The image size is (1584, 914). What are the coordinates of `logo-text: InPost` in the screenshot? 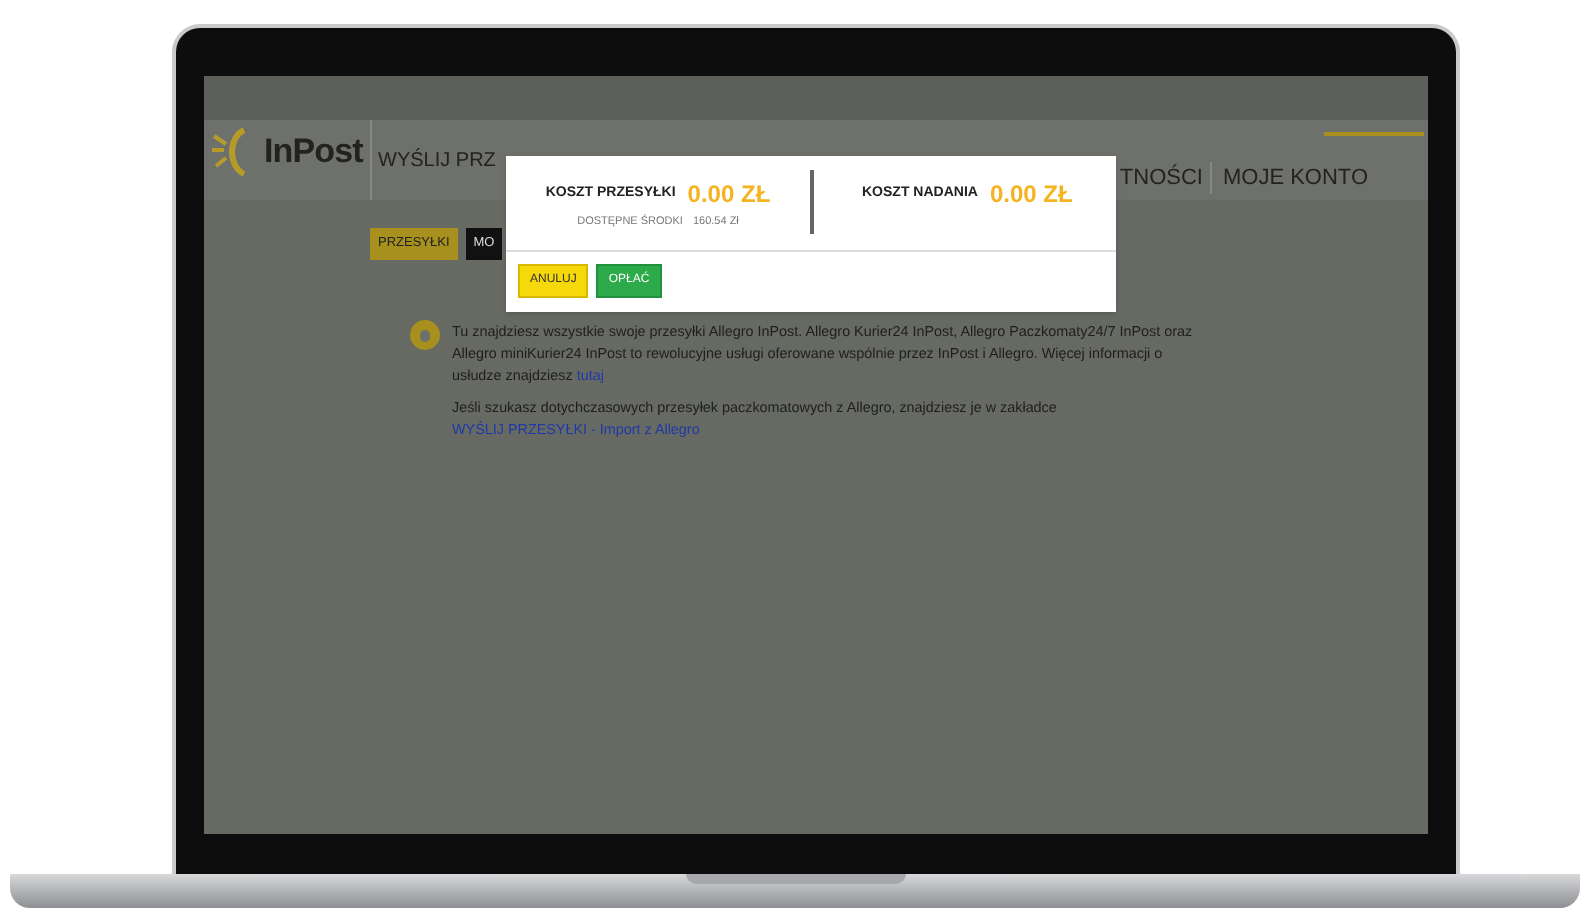 It's located at (313, 152).